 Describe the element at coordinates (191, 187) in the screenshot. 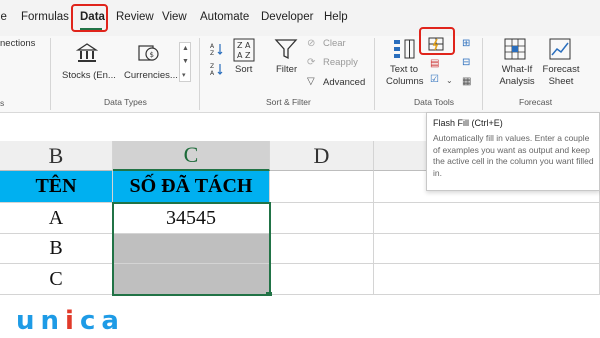

I see `header-cell-so-da-tach: SỐ ĐÃ TÁCH` at that location.